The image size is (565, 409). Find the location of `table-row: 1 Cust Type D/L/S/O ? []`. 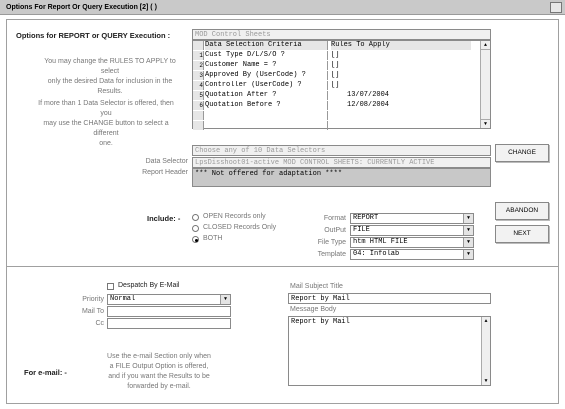

table-row: 1 Cust Type D/L/S/O ? [] is located at coordinates (341, 55).